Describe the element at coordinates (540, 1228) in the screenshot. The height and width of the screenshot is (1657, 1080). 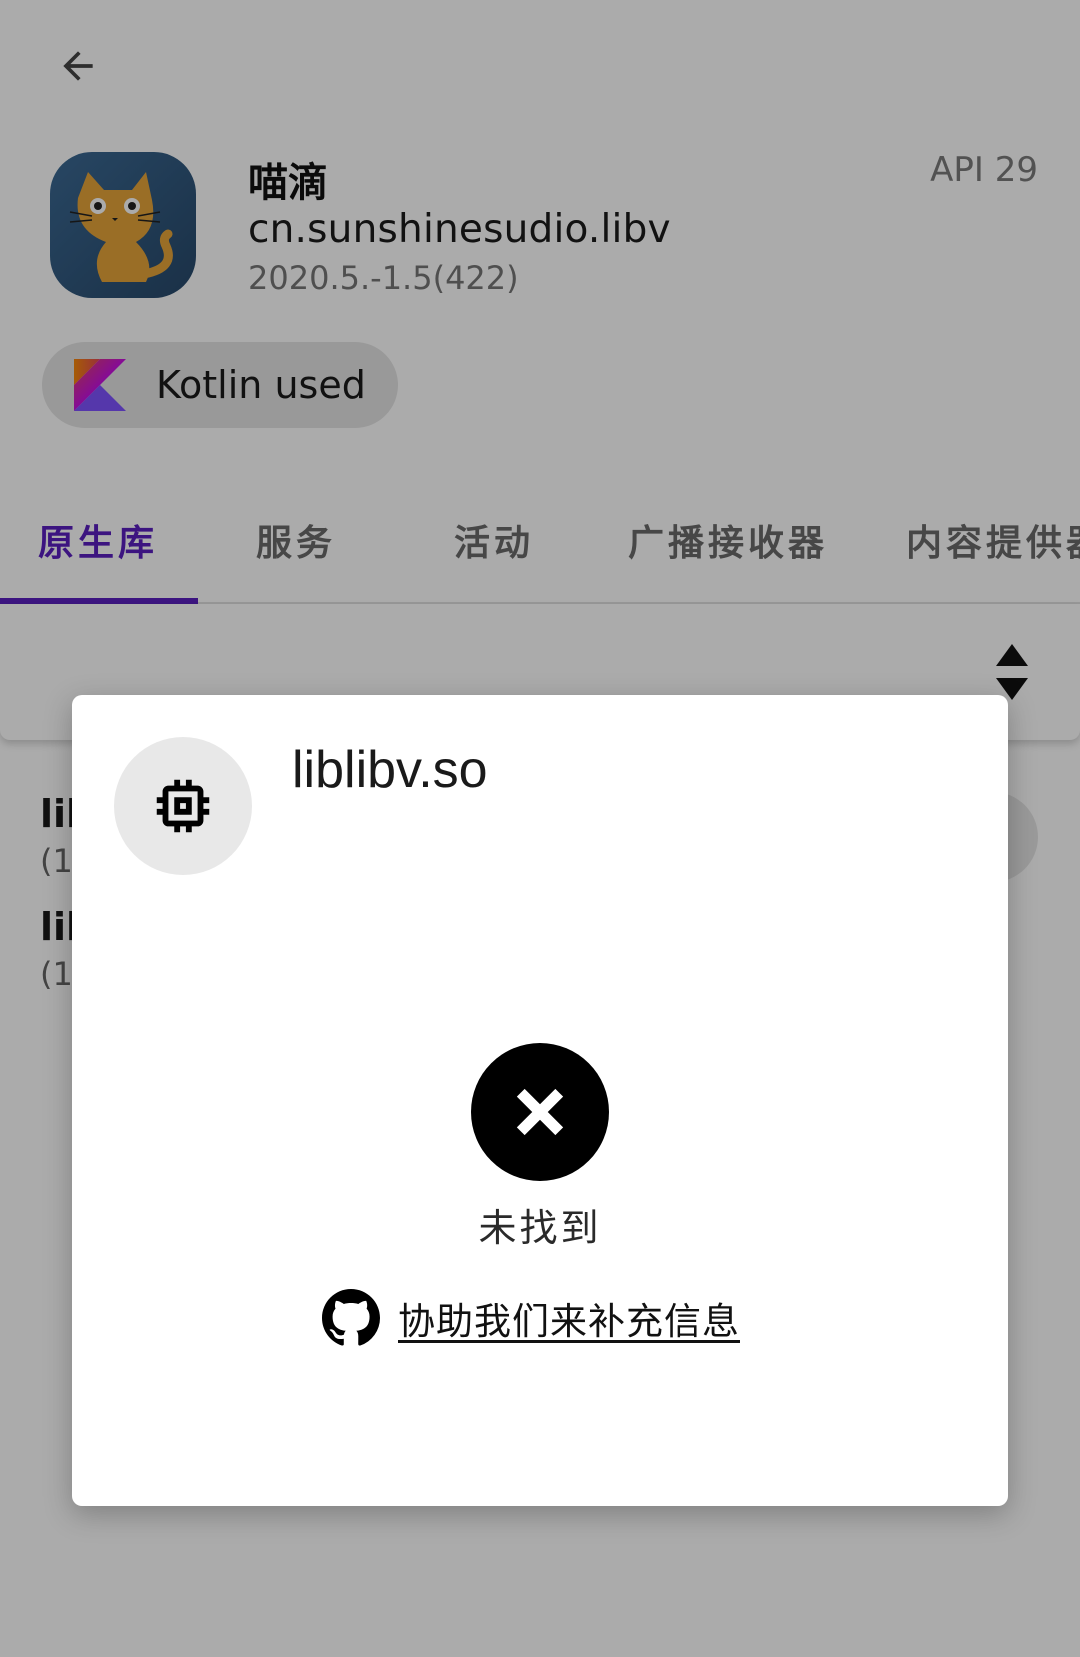
I see `not-found-label: 未找到` at that location.